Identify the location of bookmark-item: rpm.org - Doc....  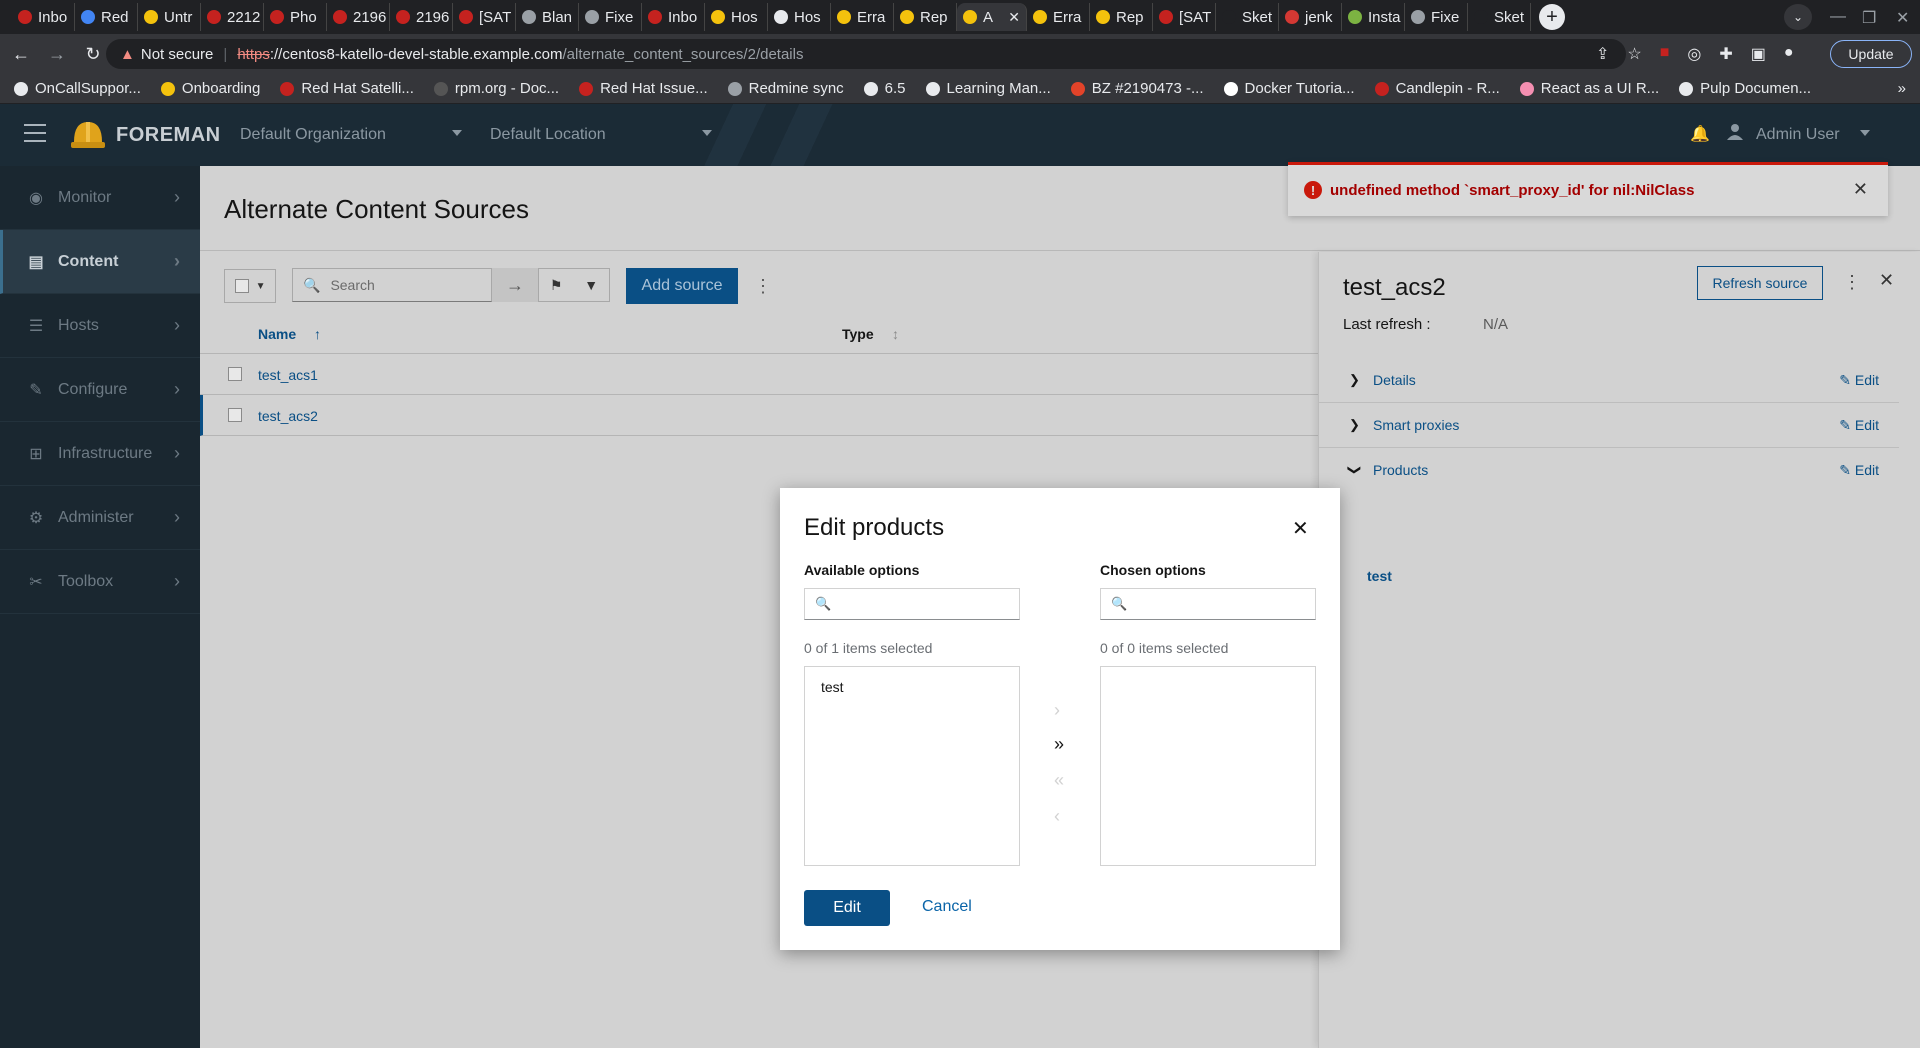
(496, 88).